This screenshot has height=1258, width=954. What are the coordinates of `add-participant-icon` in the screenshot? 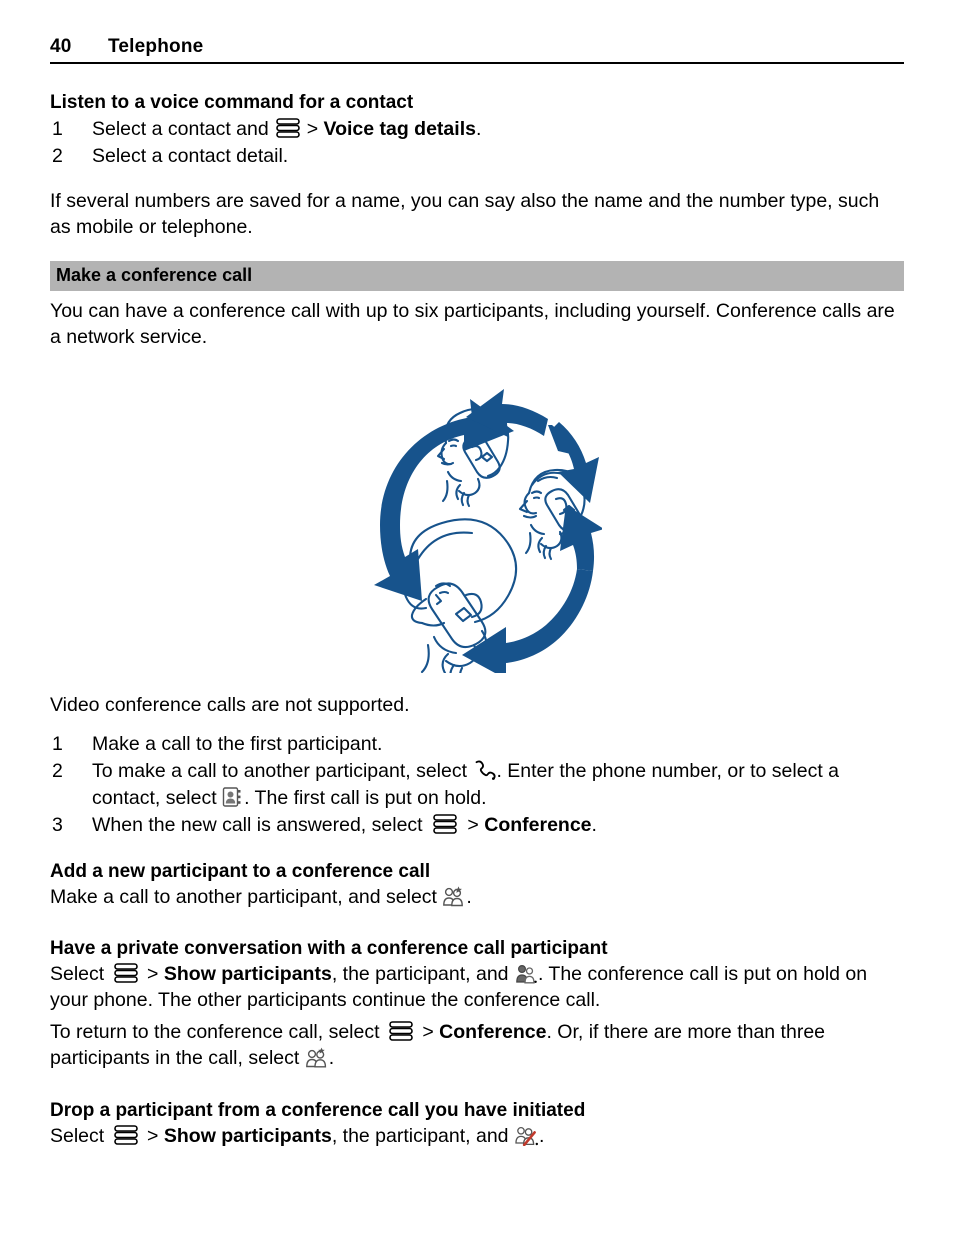 It's located at (454, 896).